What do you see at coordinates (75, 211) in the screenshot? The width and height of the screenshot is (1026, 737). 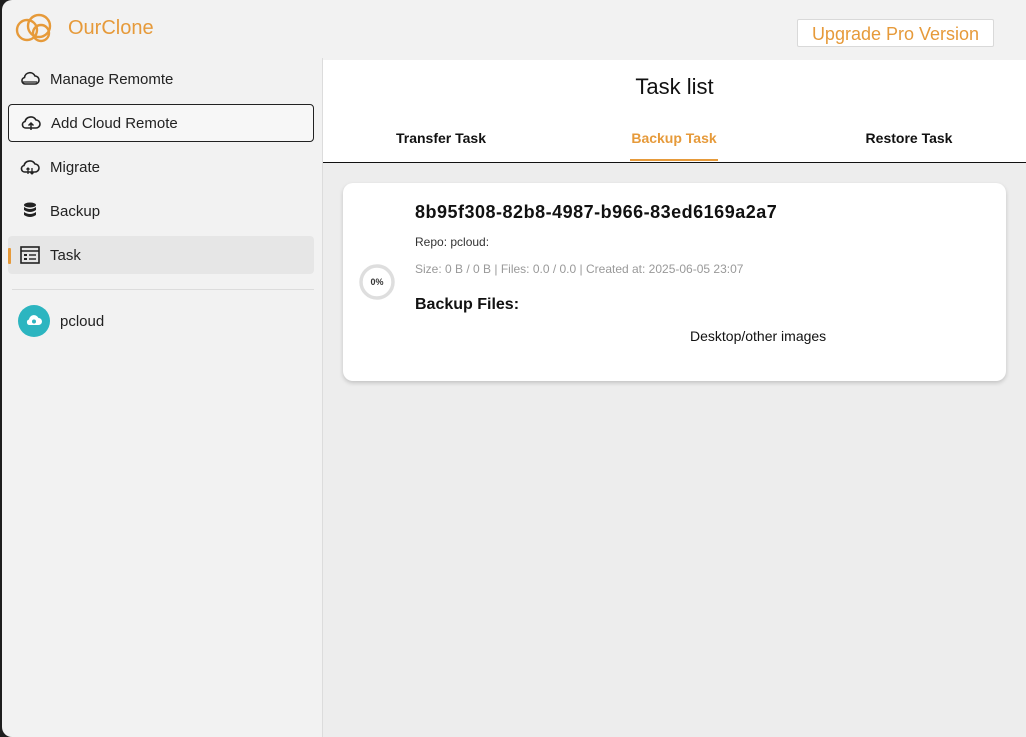 I see `sidebar-item-label: Backup` at bounding box center [75, 211].